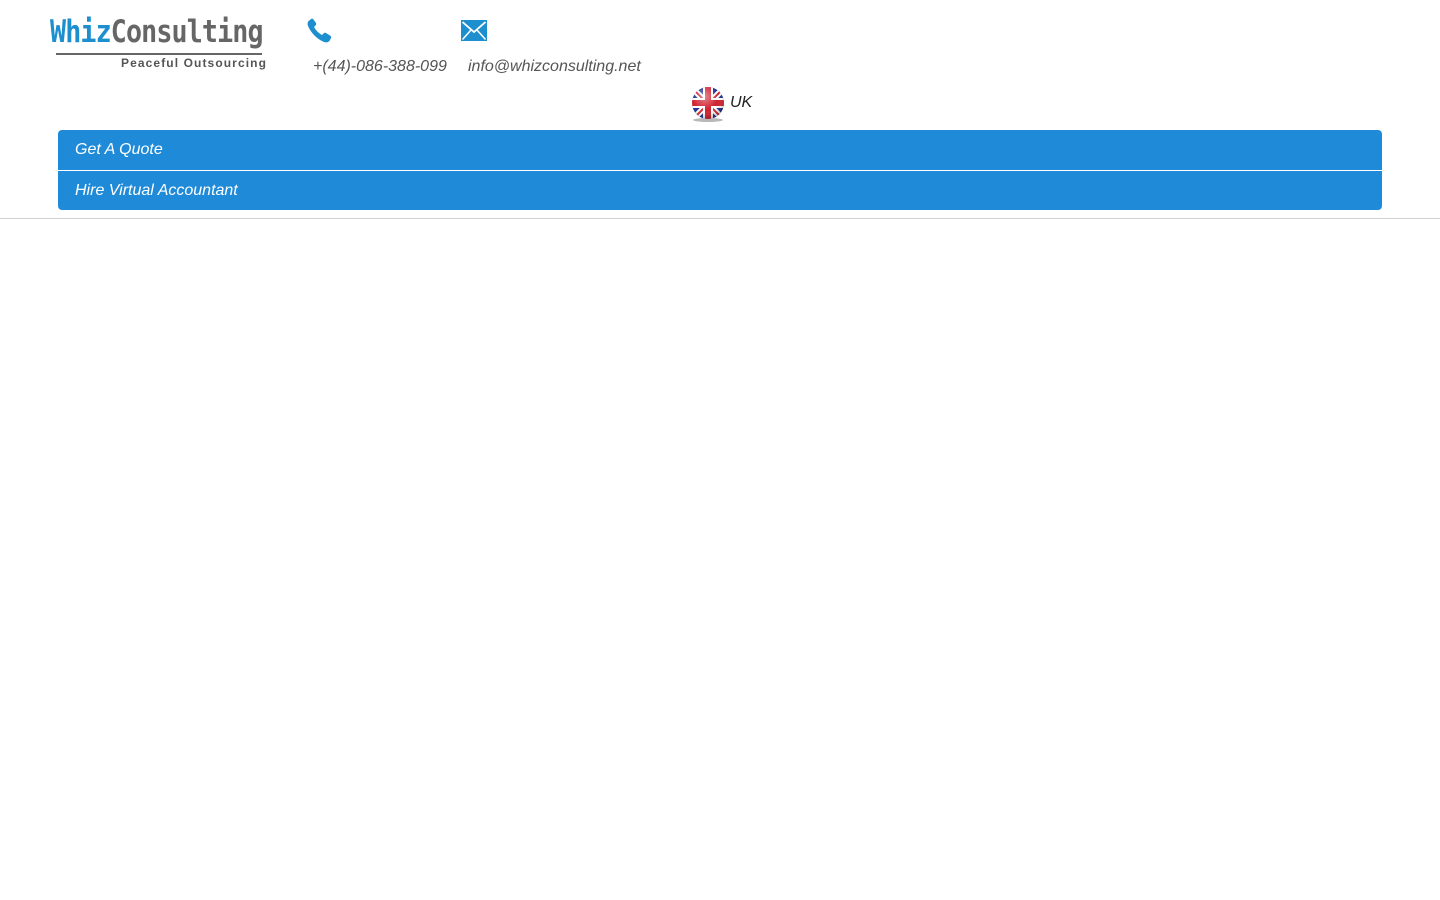 Image resolution: width=1440 pixels, height=900 pixels. What do you see at coordinates (194, 63) in the screenshot?
I see `logo-tagline: Peaceful Outsourcing` at bounding box center [194, 63].